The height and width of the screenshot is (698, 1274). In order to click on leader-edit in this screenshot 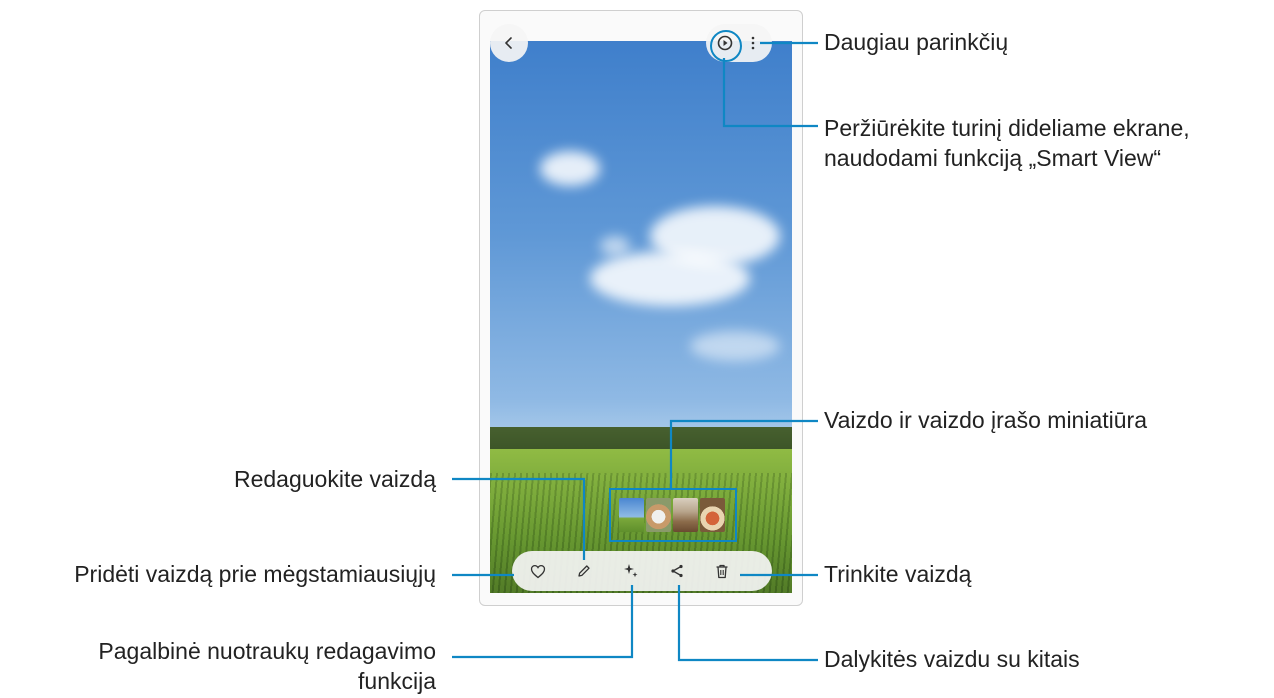, I will do `click(519, 518)`.